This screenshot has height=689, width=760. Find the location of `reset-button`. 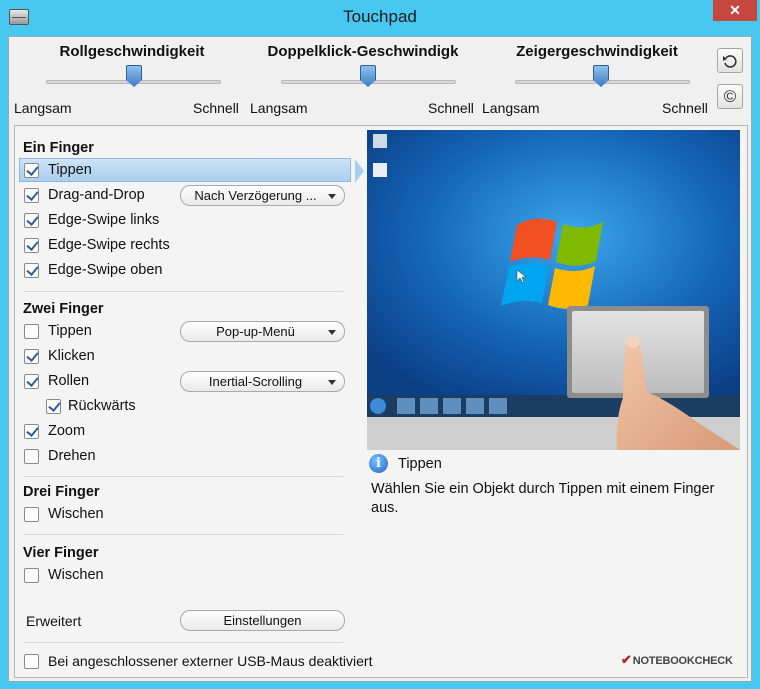

reset-button is located at coordinates (730, 60).